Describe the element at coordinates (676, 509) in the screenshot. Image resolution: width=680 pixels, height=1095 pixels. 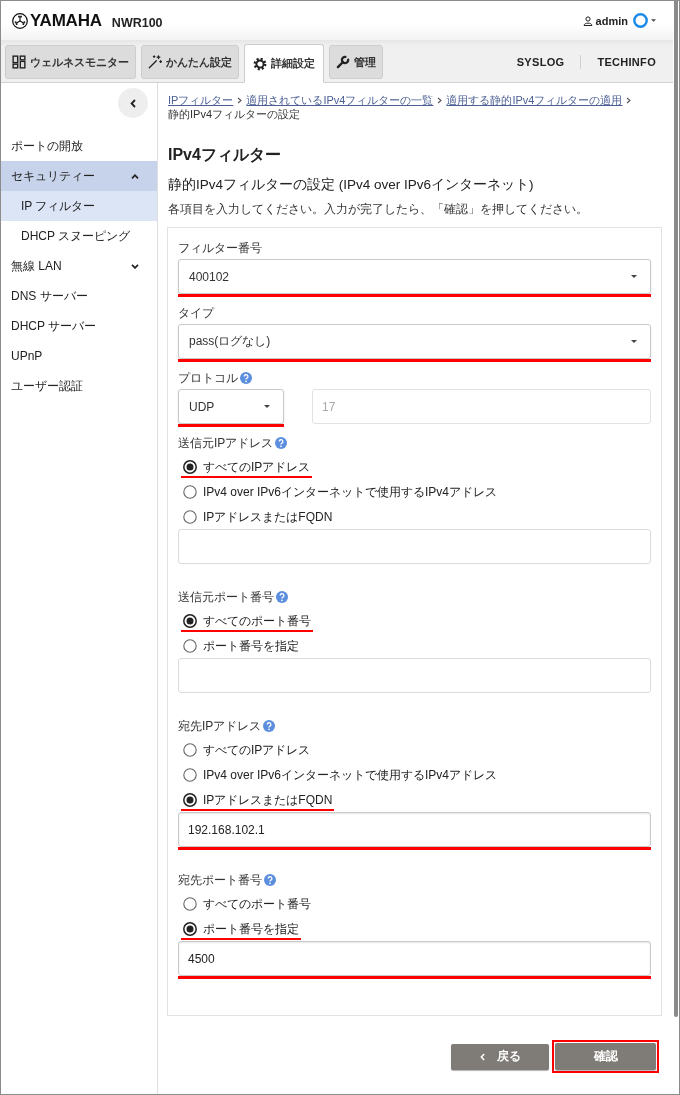
I see `scrollbar-thumb` at that location.